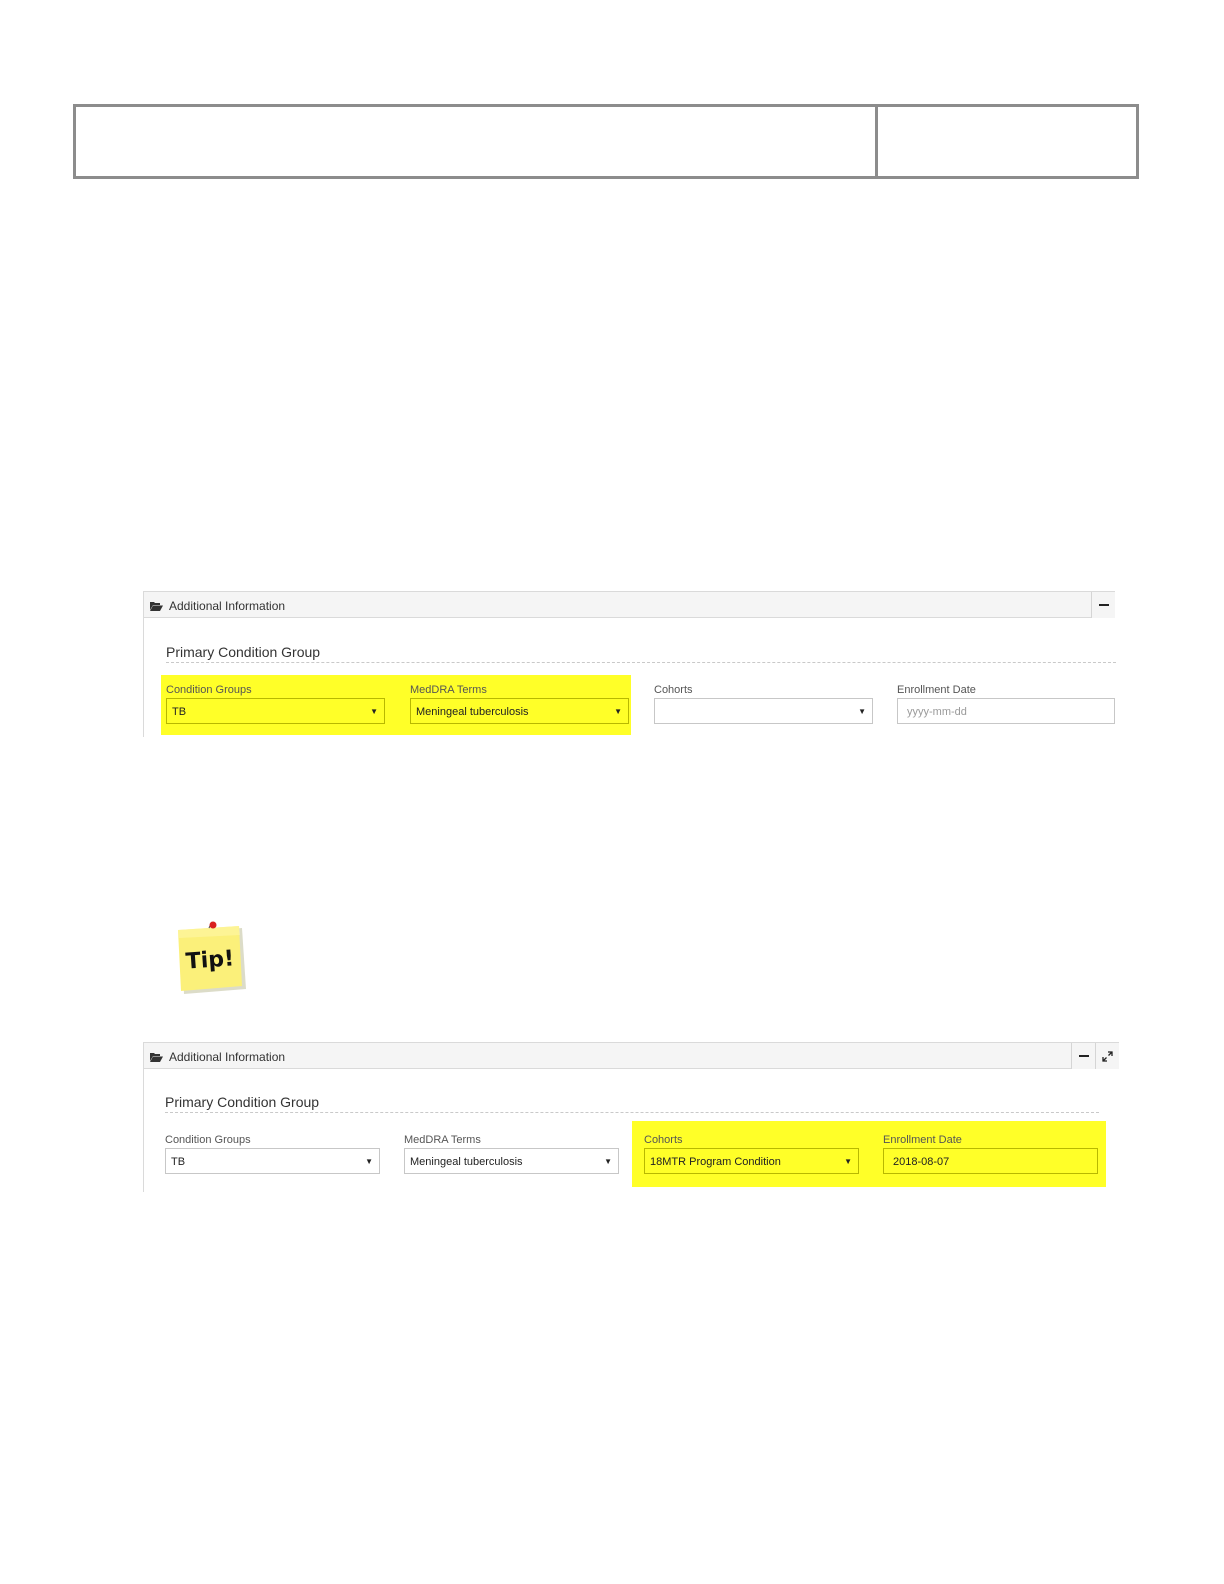  I want to click on header-cell-left, so click(477, 141).